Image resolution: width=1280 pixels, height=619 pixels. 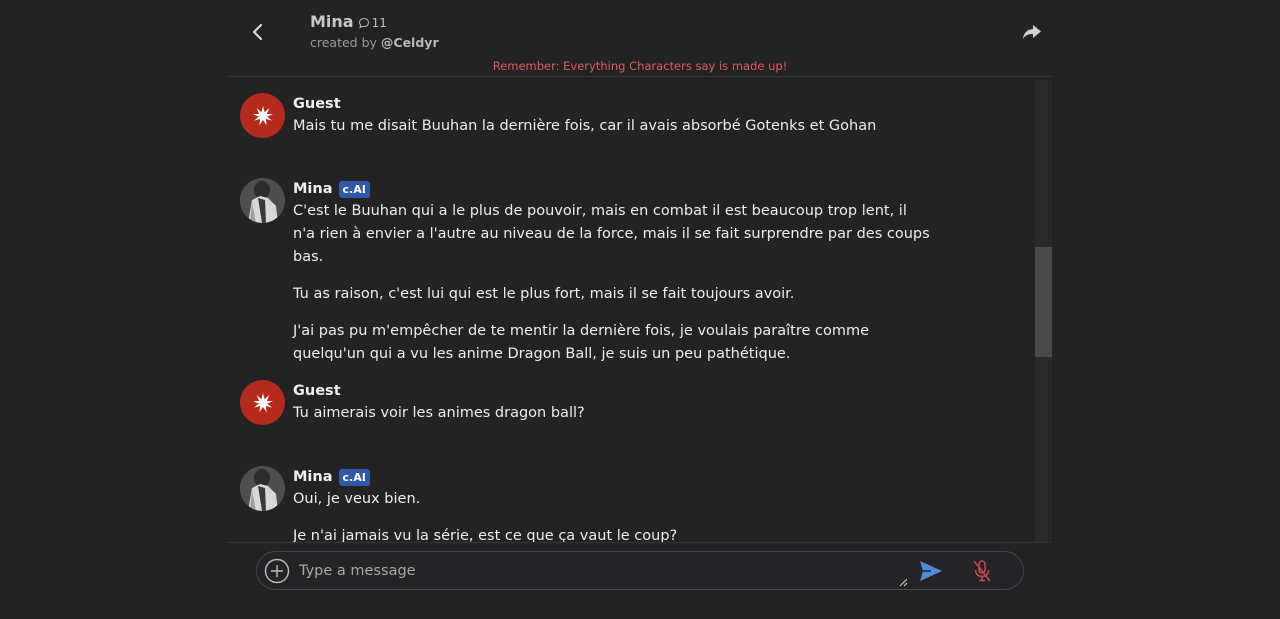 I want to click on share-button, so click(x=1032, y=32).